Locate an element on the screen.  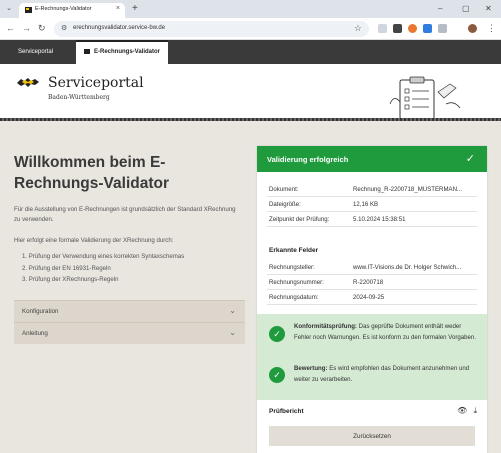
accordion-anleitung: Anleitung ⌄ is located at coordinates (129, 333).